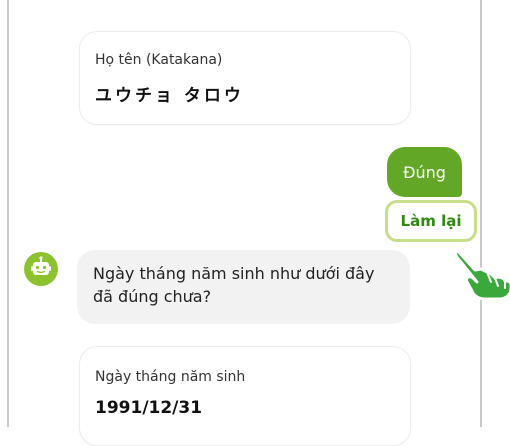 The width and height of the screenshot is (510, 446). I want to click on user-reply-text: Đúng, so click(424, 172).